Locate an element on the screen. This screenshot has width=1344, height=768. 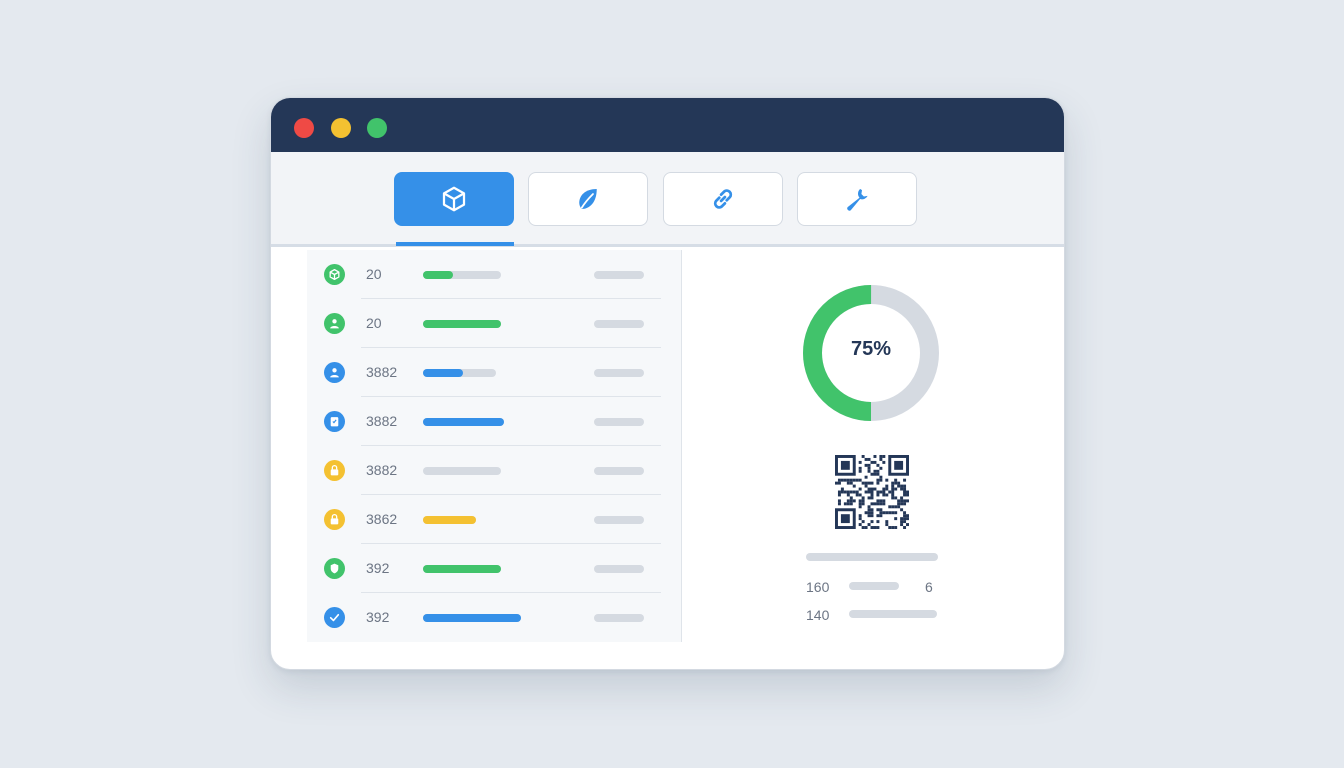
qr-code-icon is located at coordinates (872, 492).